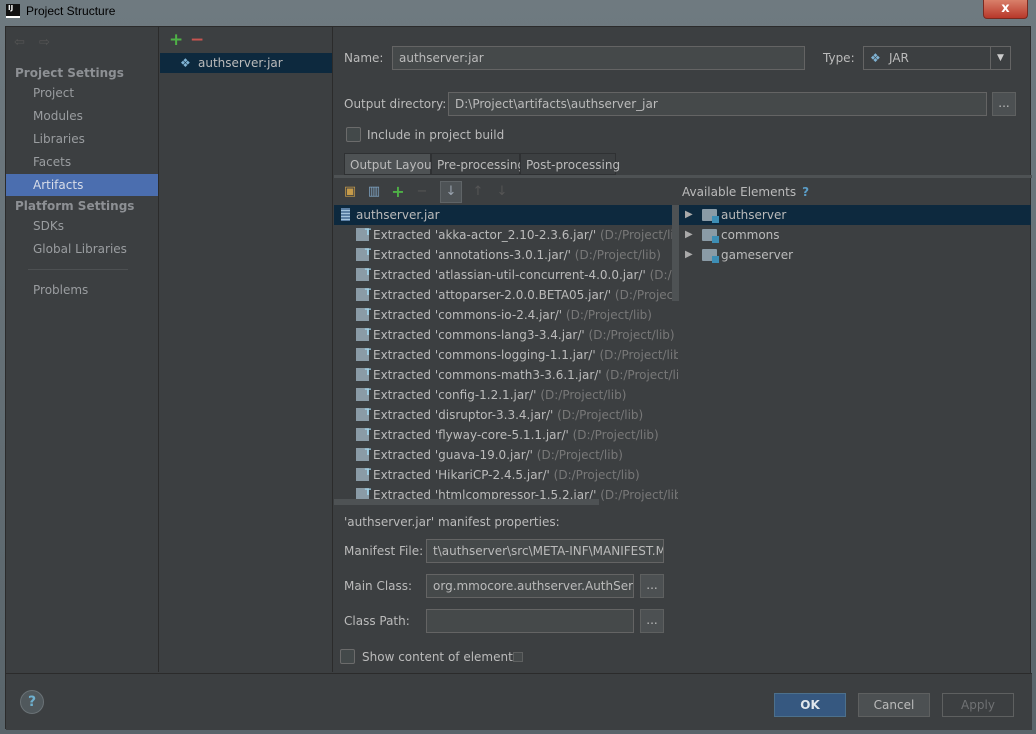  I want to click on sidebar-item-sdks: SDKs, so click(82, 226).